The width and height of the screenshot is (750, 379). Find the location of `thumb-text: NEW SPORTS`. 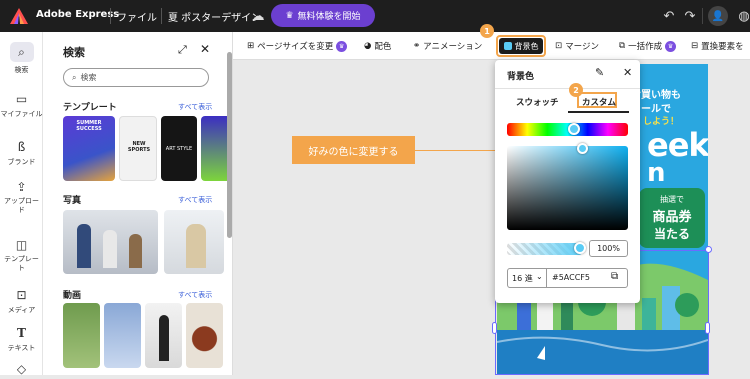

thumb-text: NEW SPORTS is located at coordinates (139, 147).